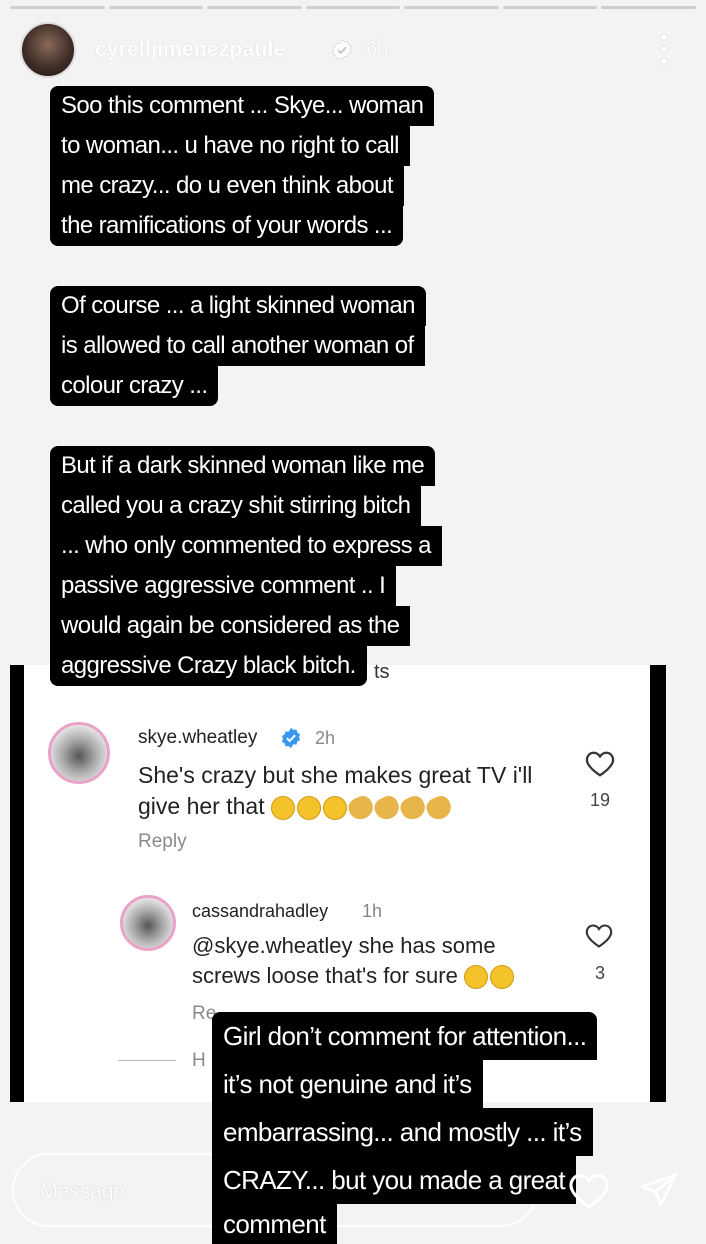 The width and height of the screenshot is (706, 1244). Describe the element at coordinates (208, 666) in the screenshot. I see `caption-line: aggressive Crazy black bitch.` at that location.